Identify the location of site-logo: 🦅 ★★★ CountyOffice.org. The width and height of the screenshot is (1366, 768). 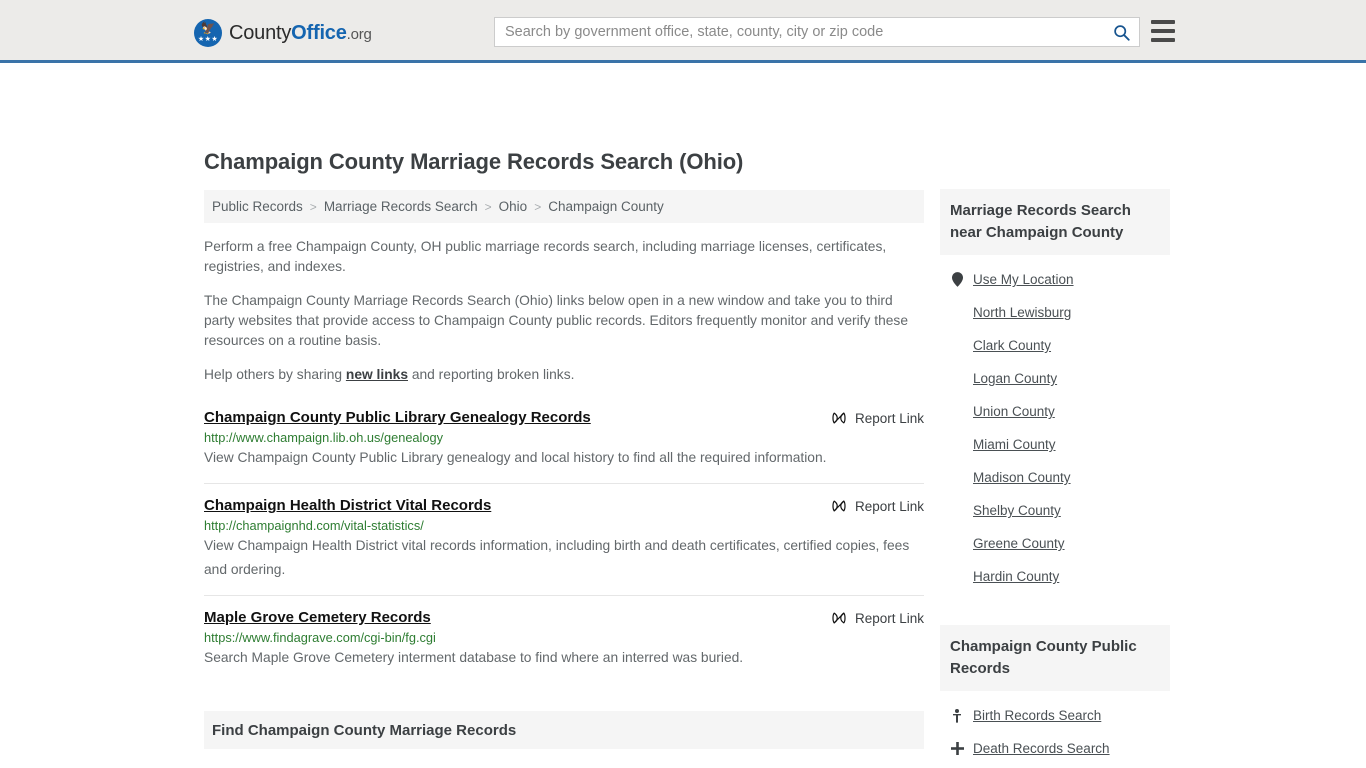
(283, 33).